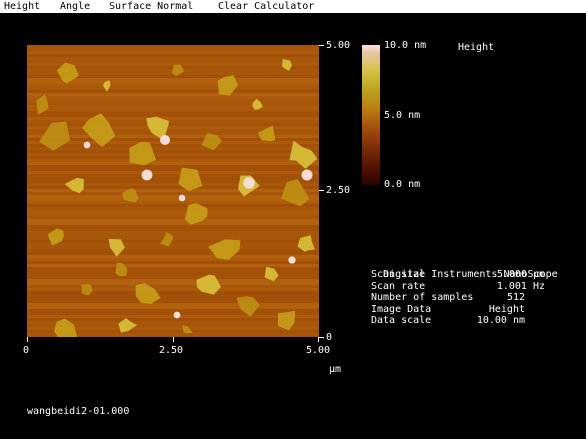  I want to click on x-tick-right, so click(318, 339).